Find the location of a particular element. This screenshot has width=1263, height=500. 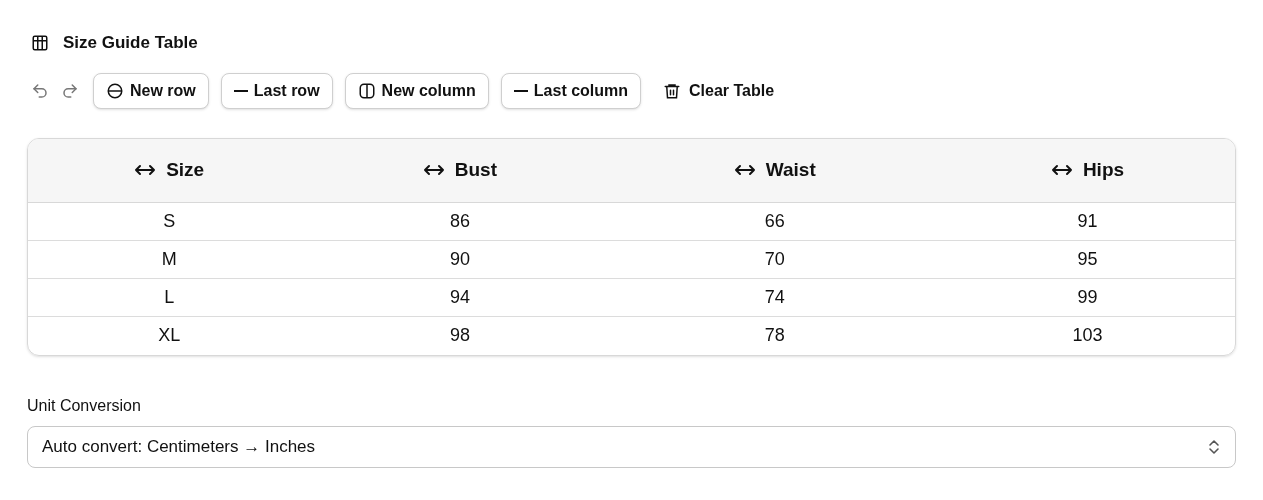

column-icon is located at coordinates (366, 90).